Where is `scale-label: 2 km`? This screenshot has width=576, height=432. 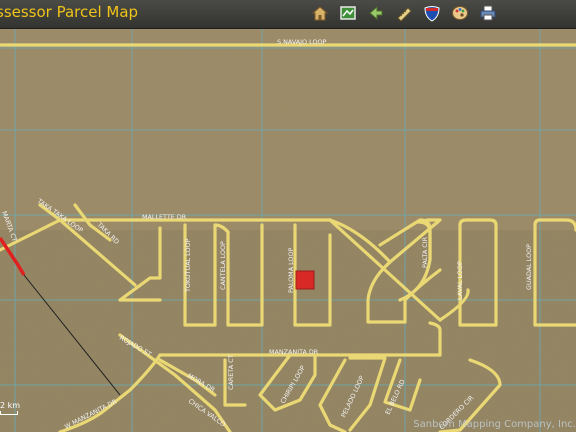 scale-label: 2 km is located at coordinates (10, 405).